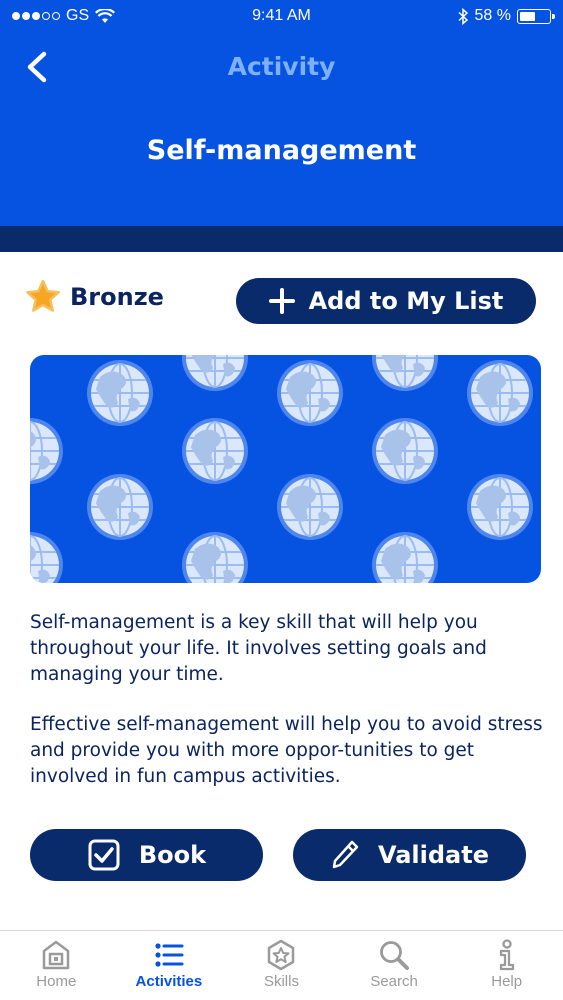 The height and width of the screenshot is (1000, 563). I want to click on tab-help: Help, so click(506, 965).